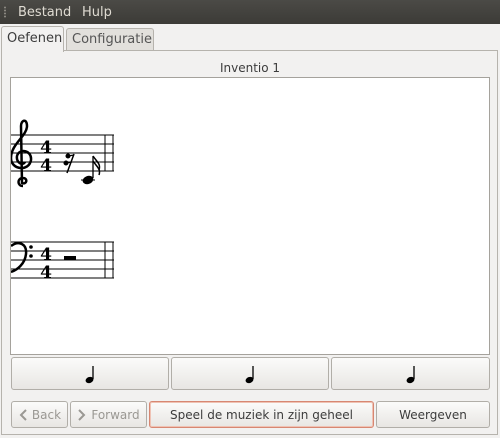 The height and width of the screenshot is (438, 500). Describe the element at coordinates (62, 201) in the screenshot. I see `score-svg: 4 4 4 4` at that location.